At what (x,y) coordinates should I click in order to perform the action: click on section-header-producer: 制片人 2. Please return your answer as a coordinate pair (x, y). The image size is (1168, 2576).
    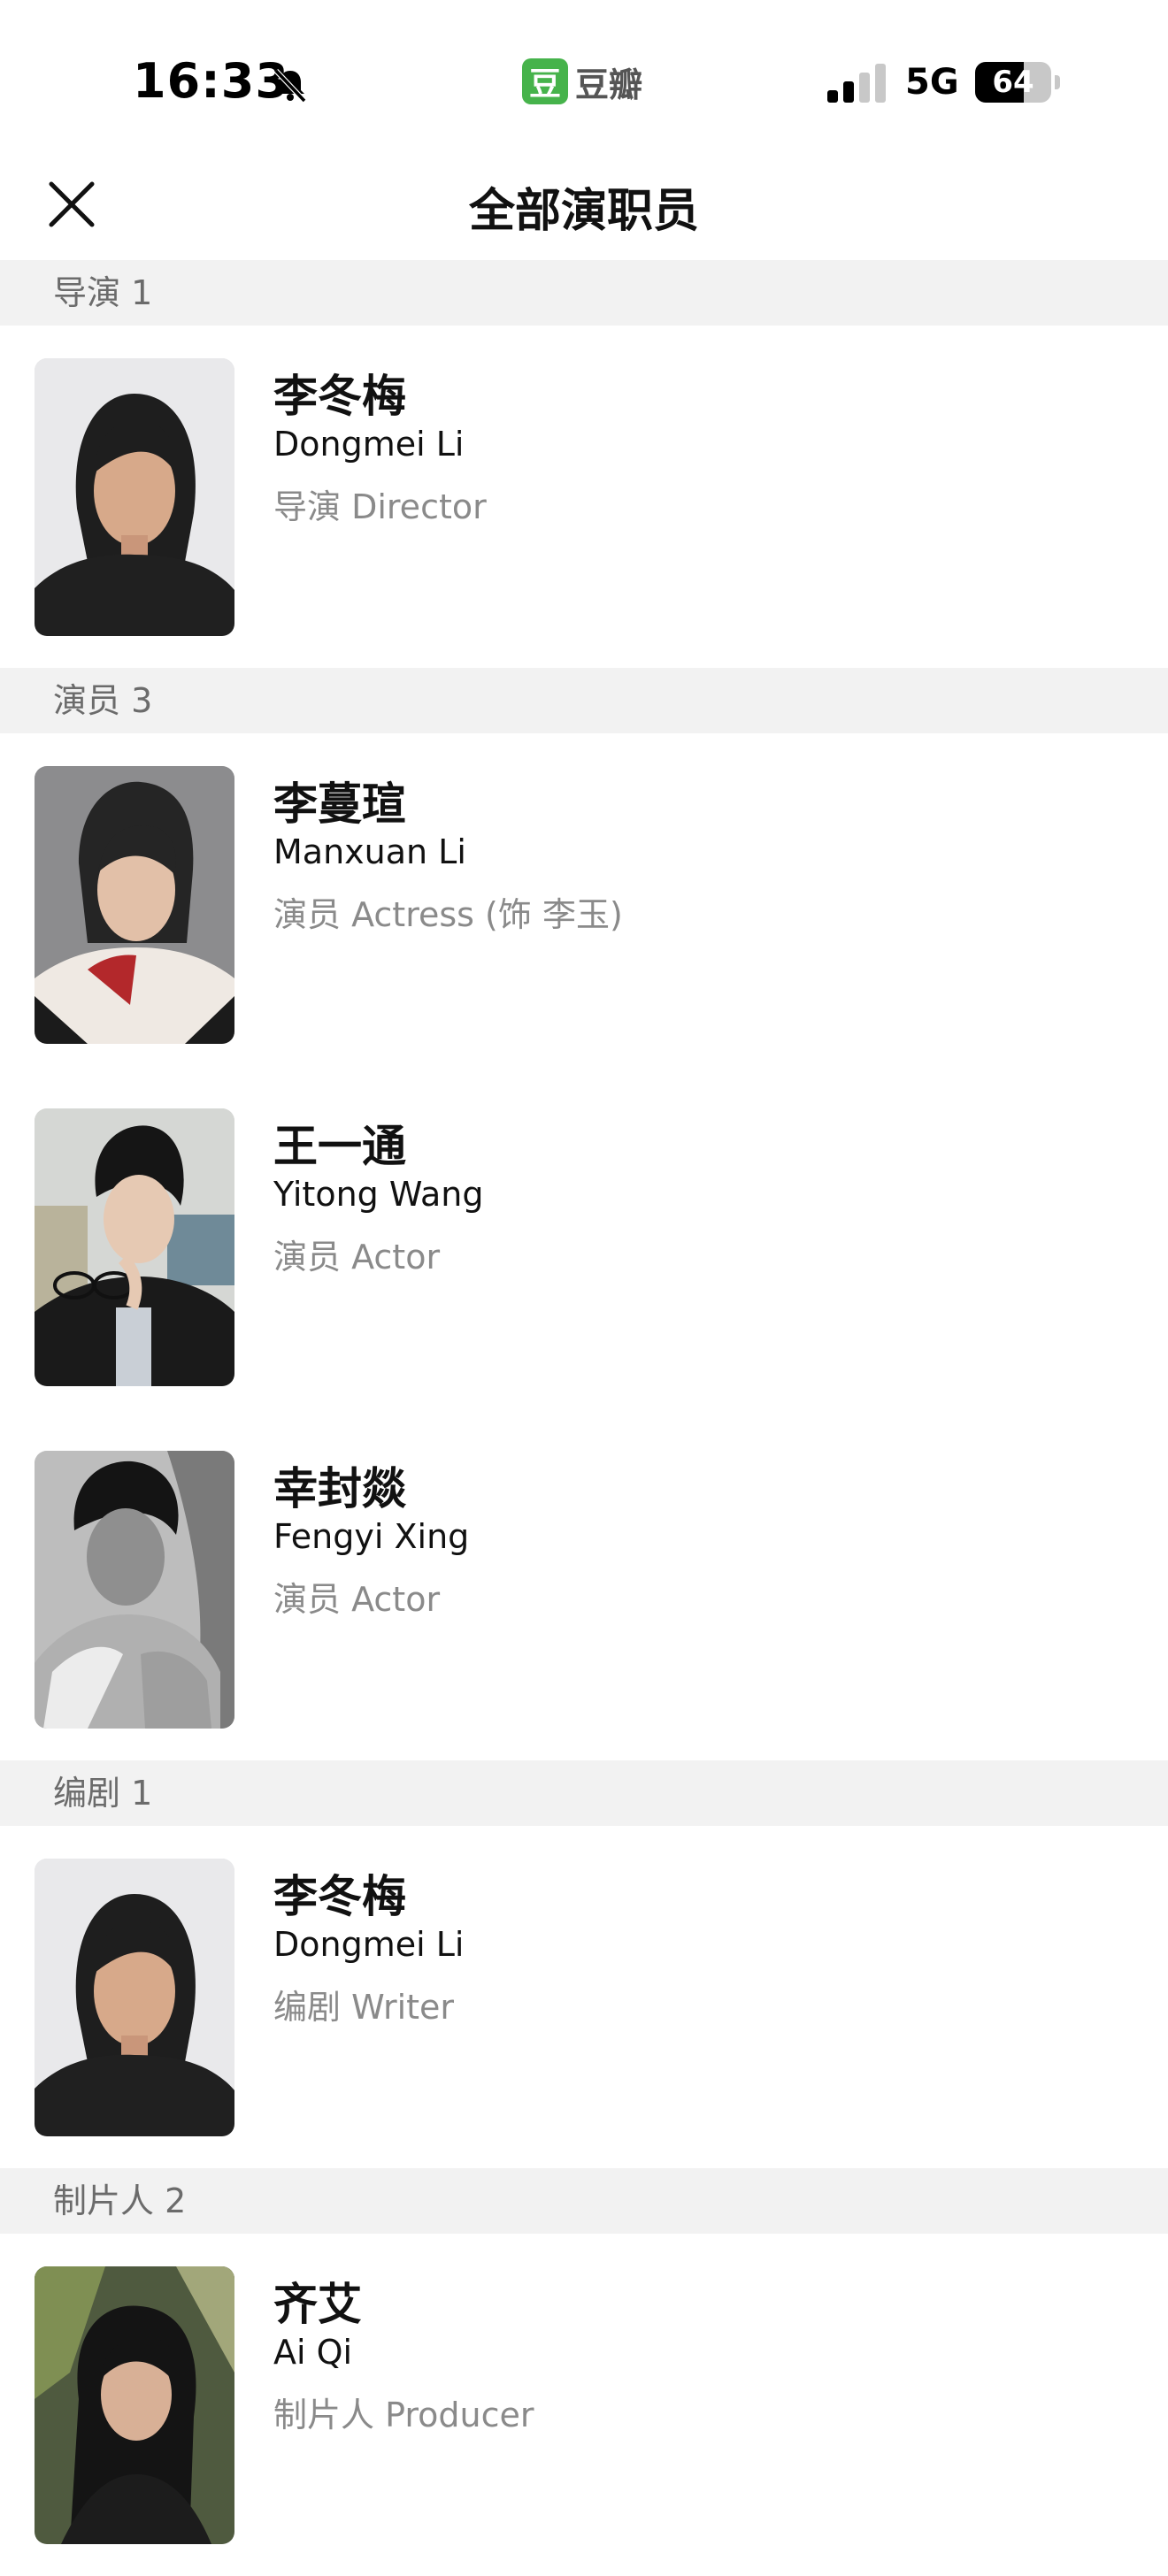
    Looking at the image, I should click on (584, 2201).